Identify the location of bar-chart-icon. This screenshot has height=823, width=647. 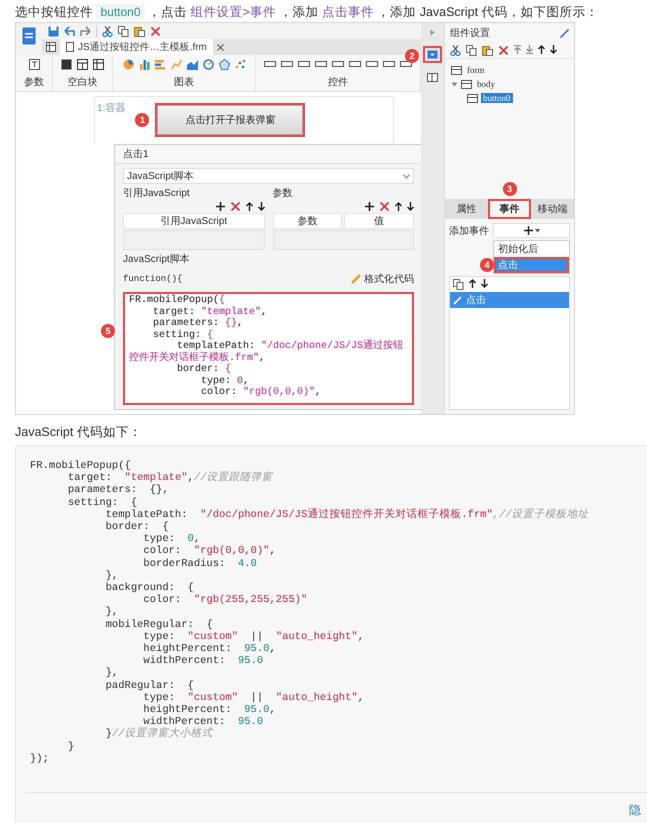
(144, 64).